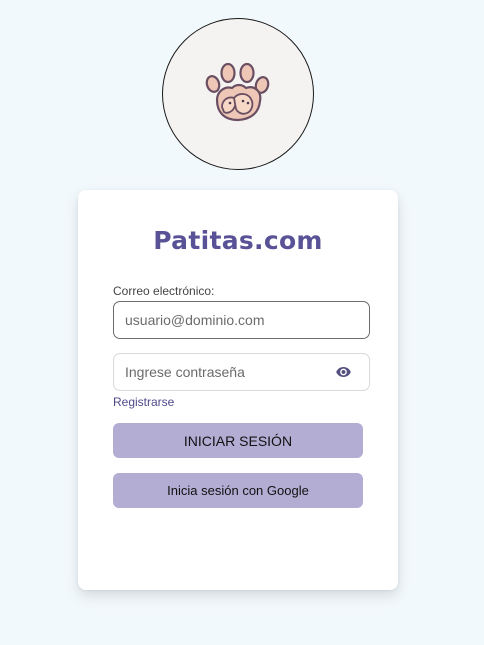  Describe the element at coordinates (164, 291) in the screenshot. I see `email-label: Correo electrónico:` at that location.